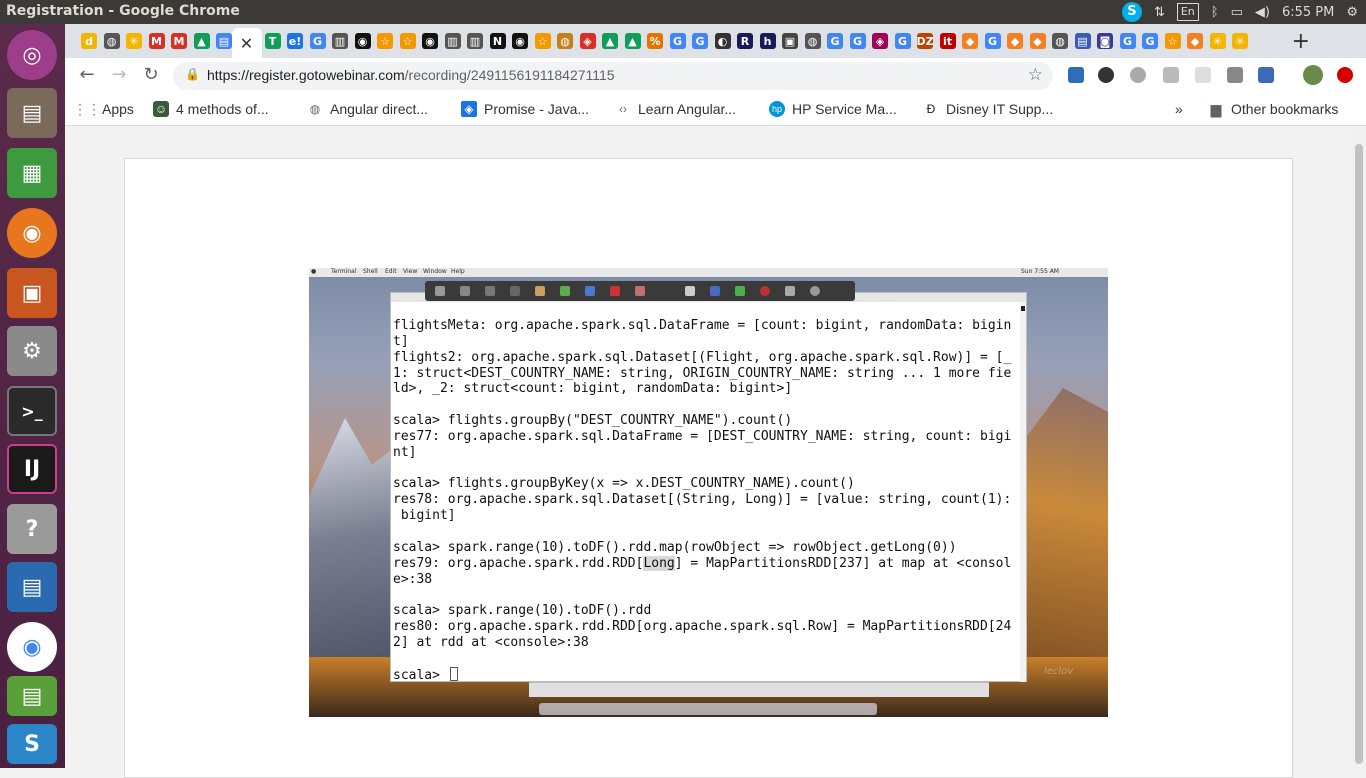 Image resolution: width=1366 pixels, height=778 pixels. Describe the element at coordinates (103, 109) in the screenshot. I see `bookmark-apps: ⋮⋮ Apps` at that location.